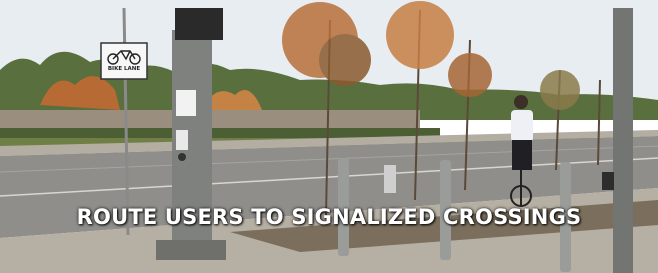 The width and height of the screenshot is (658, 273). Describe the element at coordinates (608, 181) in the screenshot. I see `right-pole-button` at that location.